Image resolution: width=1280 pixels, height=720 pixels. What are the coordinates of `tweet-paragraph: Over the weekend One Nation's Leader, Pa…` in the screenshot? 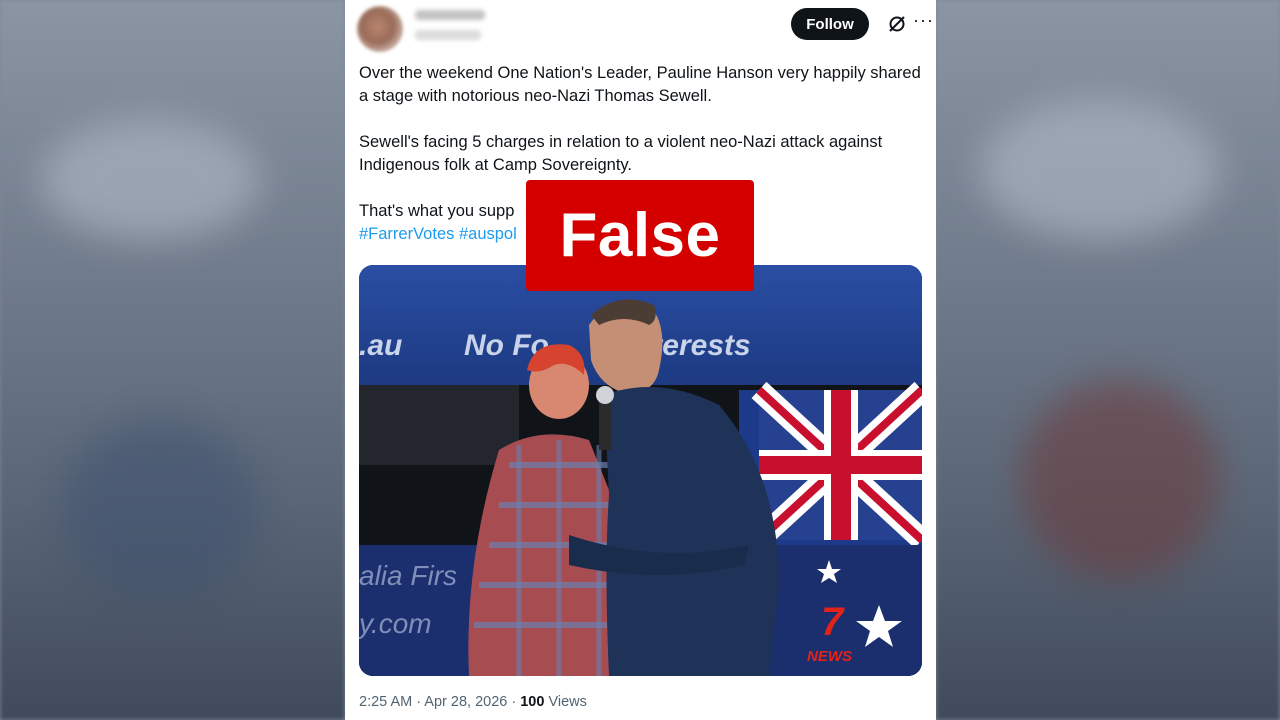 It's located at (640, 84).